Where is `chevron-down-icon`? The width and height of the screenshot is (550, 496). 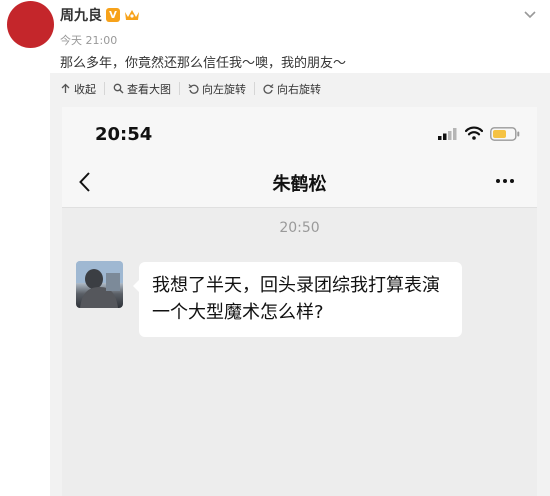
chevron-down-icon is located at coordinates (530, 12).